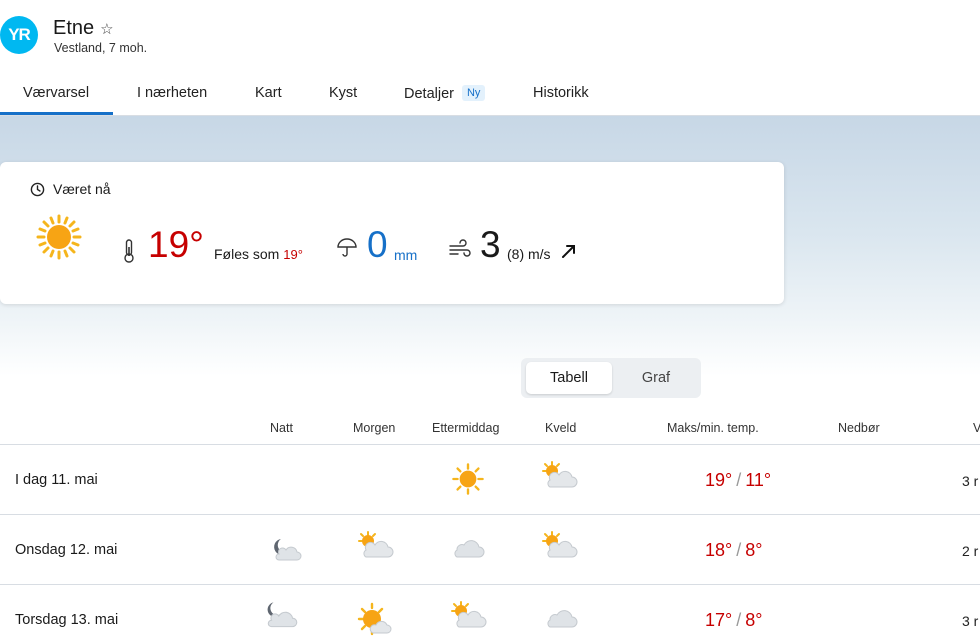 This screenshot has width=980, height=641. Describe the element at coordinates (758, 480) in the screenshot. I see `min-temp: 11°` at that location.